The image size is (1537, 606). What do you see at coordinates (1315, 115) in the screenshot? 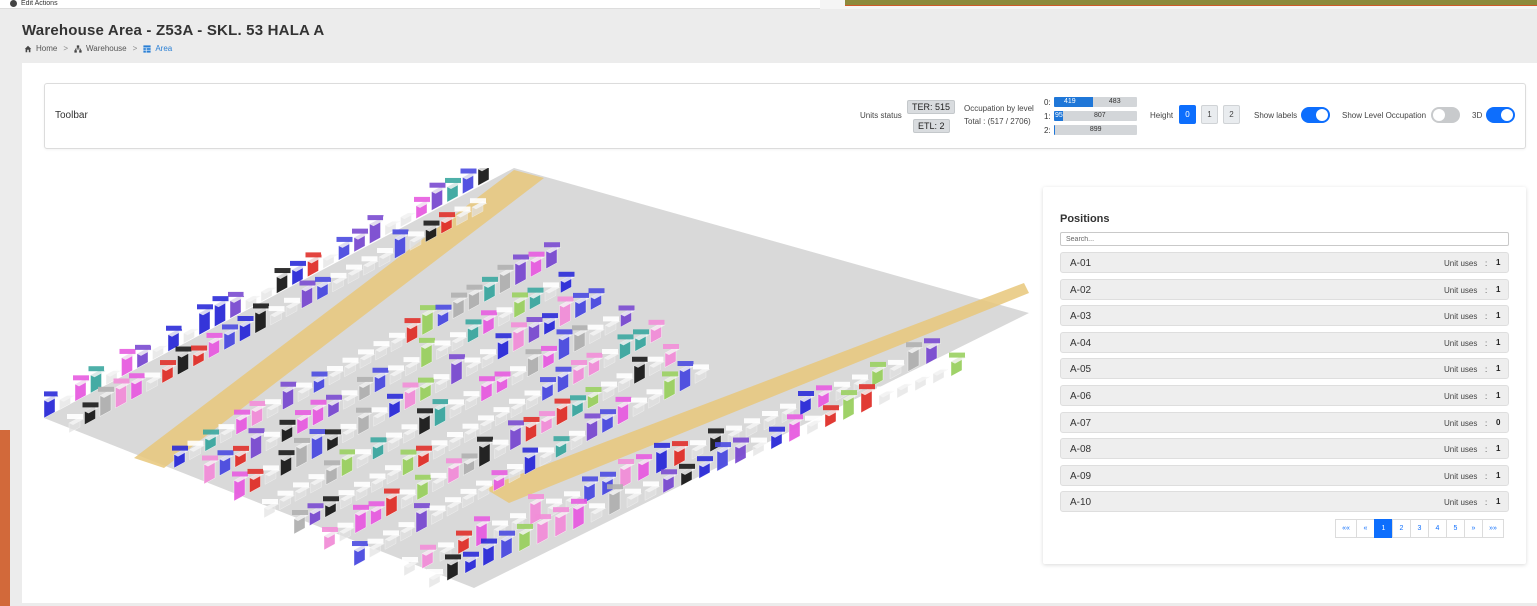
I see `show-labels-toggle` at bounding box center [1315, 115].